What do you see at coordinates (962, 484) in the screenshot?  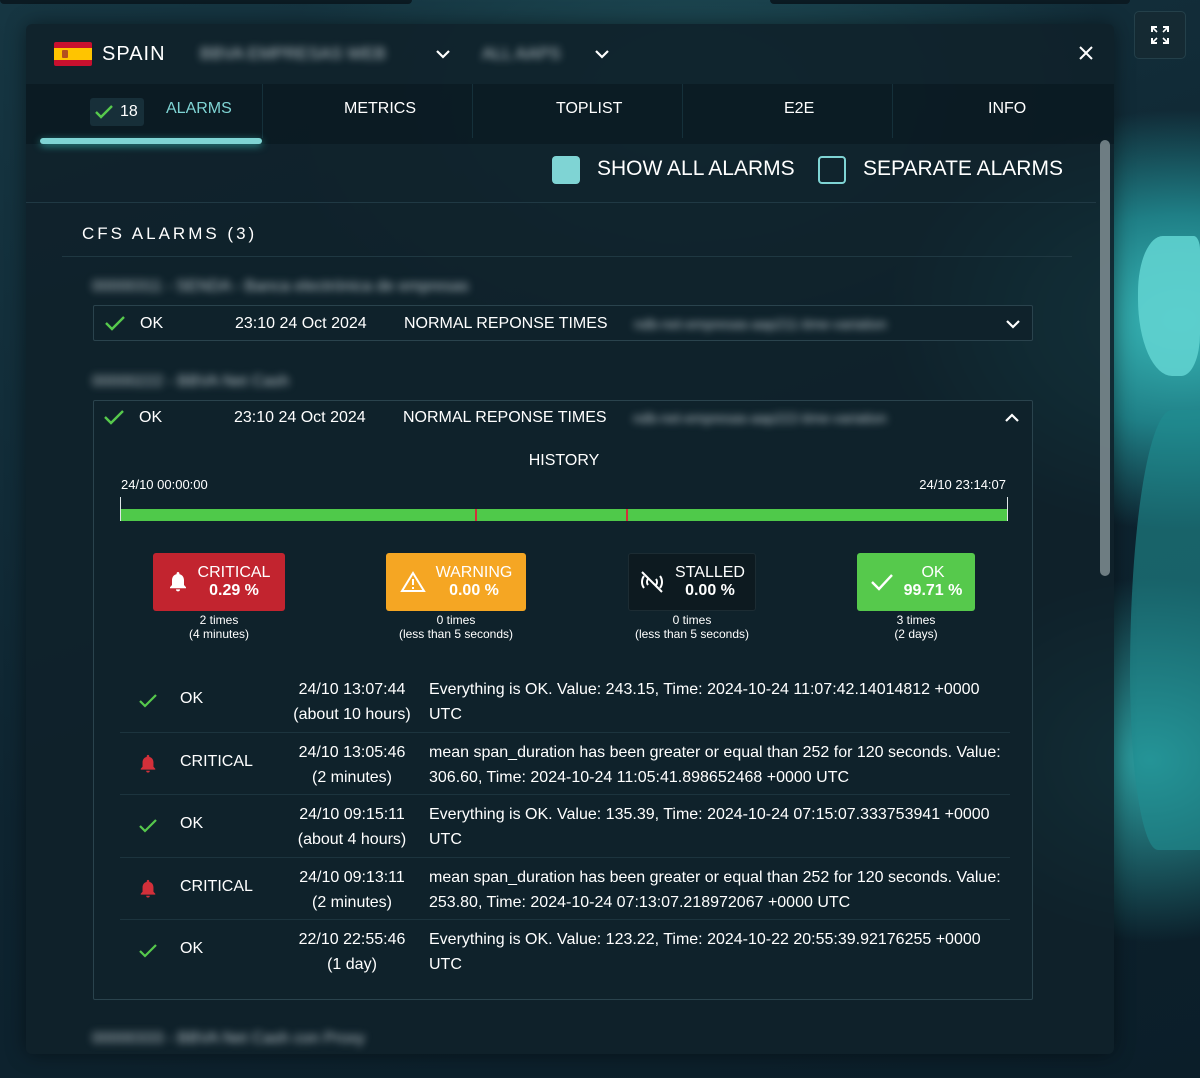 I see `timeline-end: 24/10 23:14:07` at bounding box center [962, 484].